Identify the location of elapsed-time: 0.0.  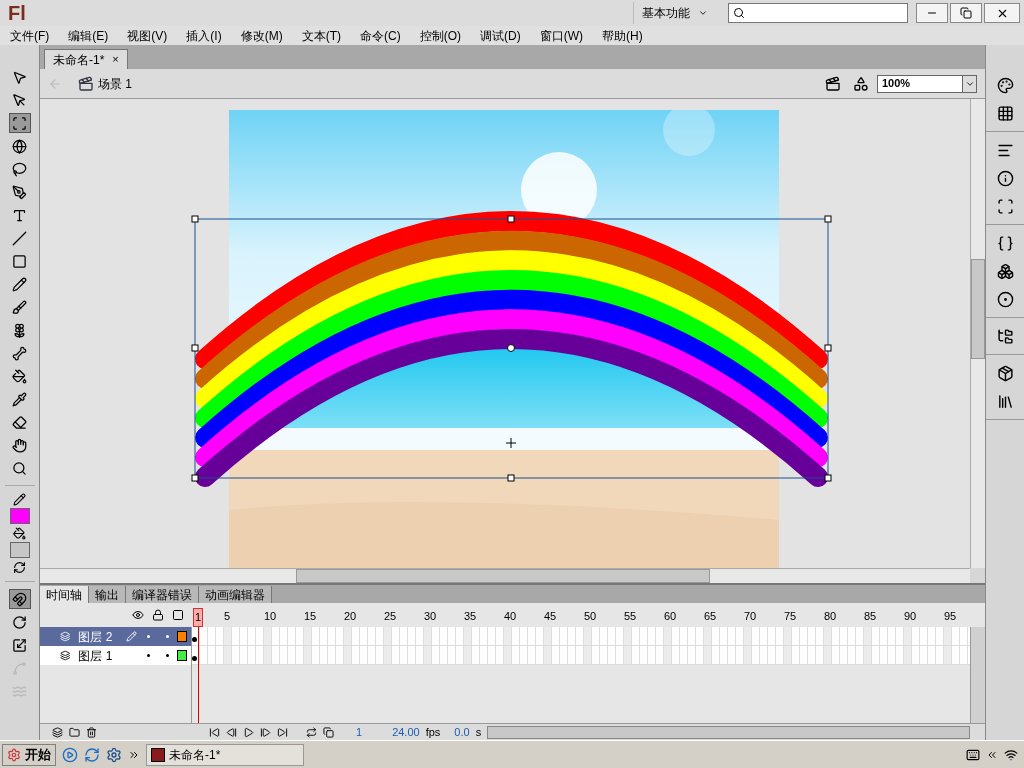
(462, 732).